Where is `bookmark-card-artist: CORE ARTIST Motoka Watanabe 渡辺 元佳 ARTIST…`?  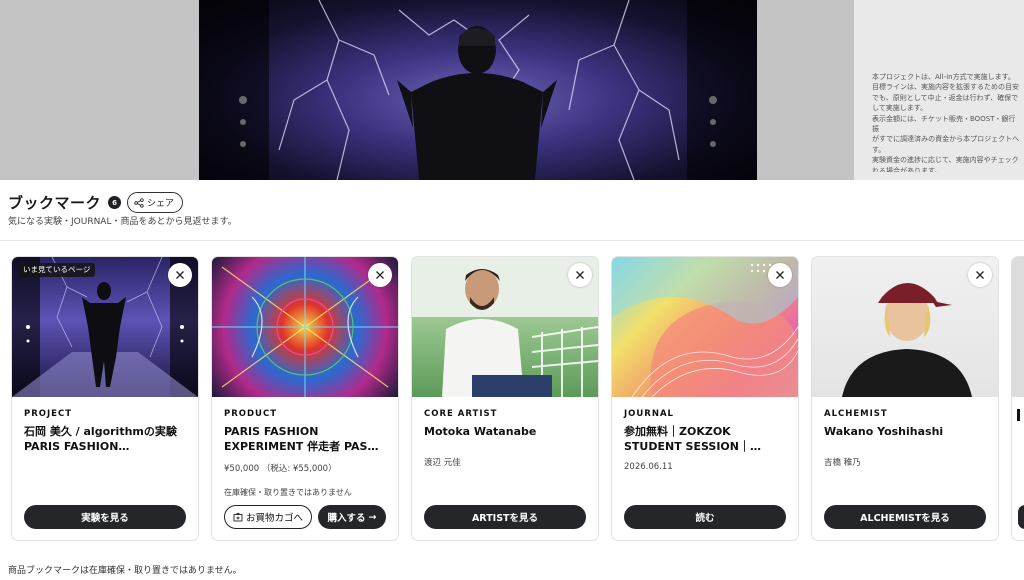 bookmark-card-artist: CORE ARTIST Motoka Watanabe 渡辺 元佳 ARTIST… is located at coordinates (505, 398).